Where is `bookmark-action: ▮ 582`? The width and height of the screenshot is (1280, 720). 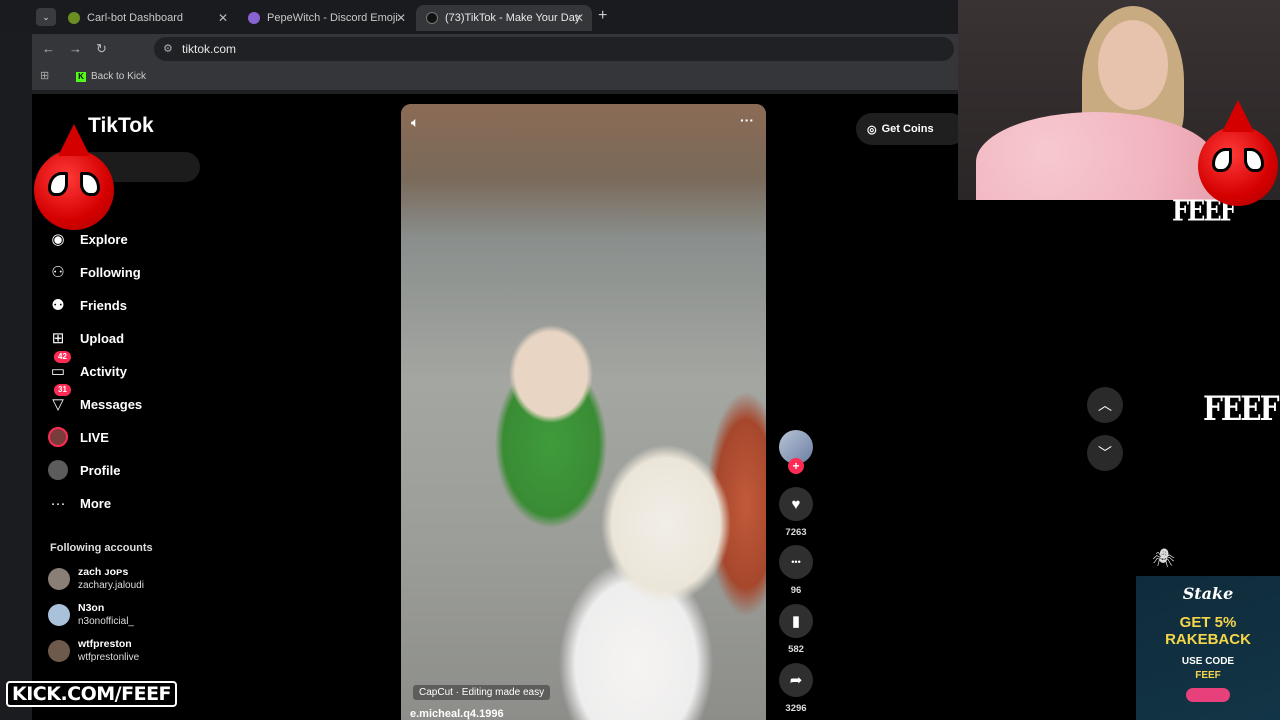
bookmark-action: ▮ 582 is located at coordinates (796, 629).